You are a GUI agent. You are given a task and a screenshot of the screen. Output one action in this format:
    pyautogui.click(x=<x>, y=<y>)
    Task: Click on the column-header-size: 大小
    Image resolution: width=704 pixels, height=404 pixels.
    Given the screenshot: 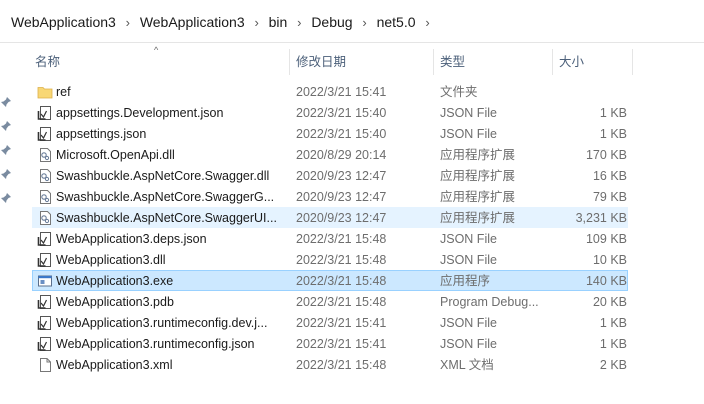 What is the action you would take?
    pyautogui.click(x=593, y=62)
    